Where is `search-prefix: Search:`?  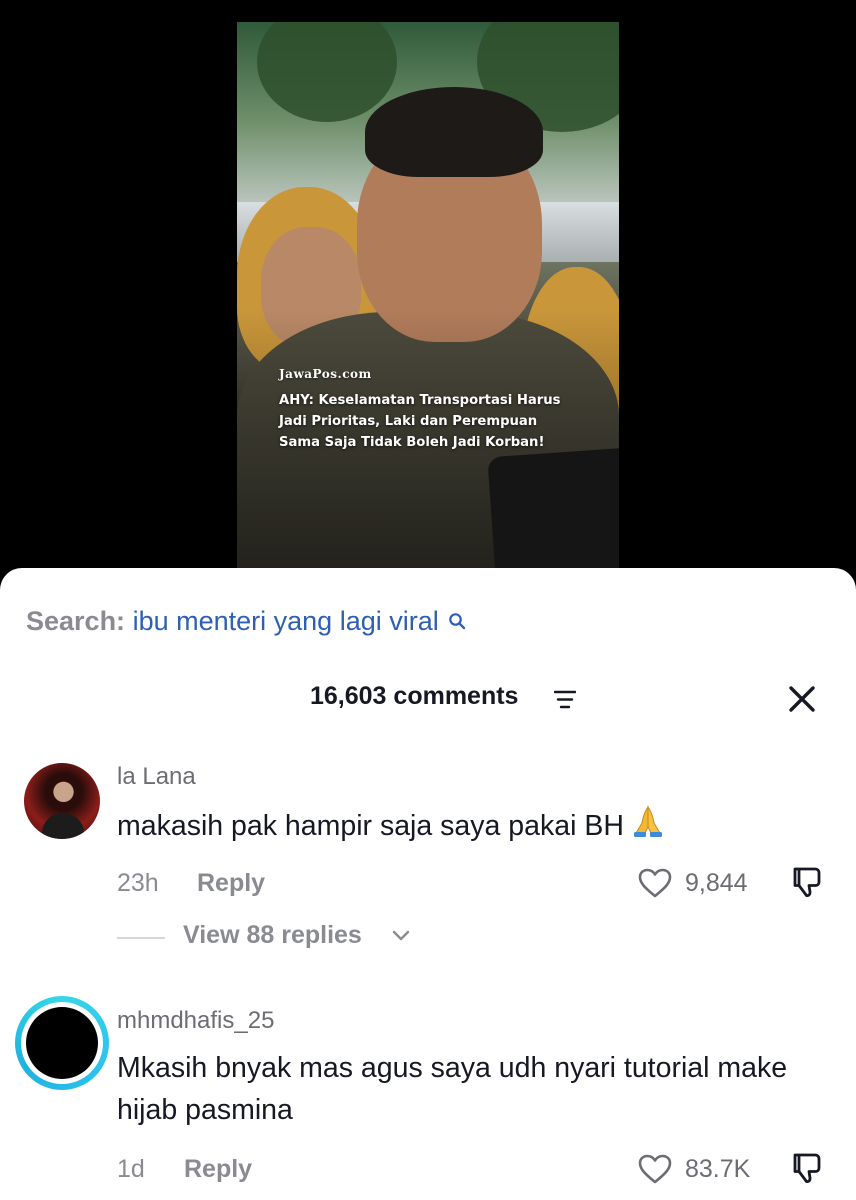
search-prefix: Search: is located at coordinates (76, 621).